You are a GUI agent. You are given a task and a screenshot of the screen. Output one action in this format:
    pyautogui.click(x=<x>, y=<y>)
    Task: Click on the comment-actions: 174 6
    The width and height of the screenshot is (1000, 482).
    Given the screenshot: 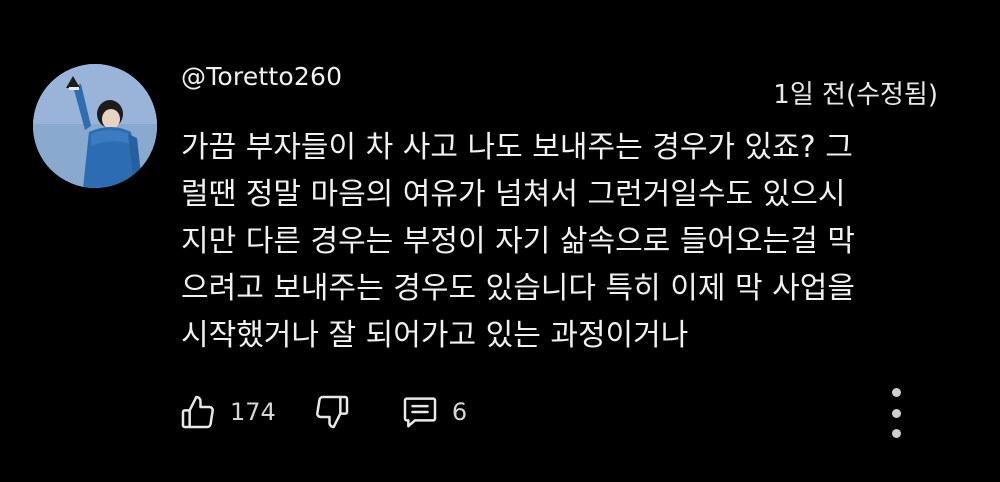 What is the action you would take?
    pyautogui.click(x=322, y=412)
    